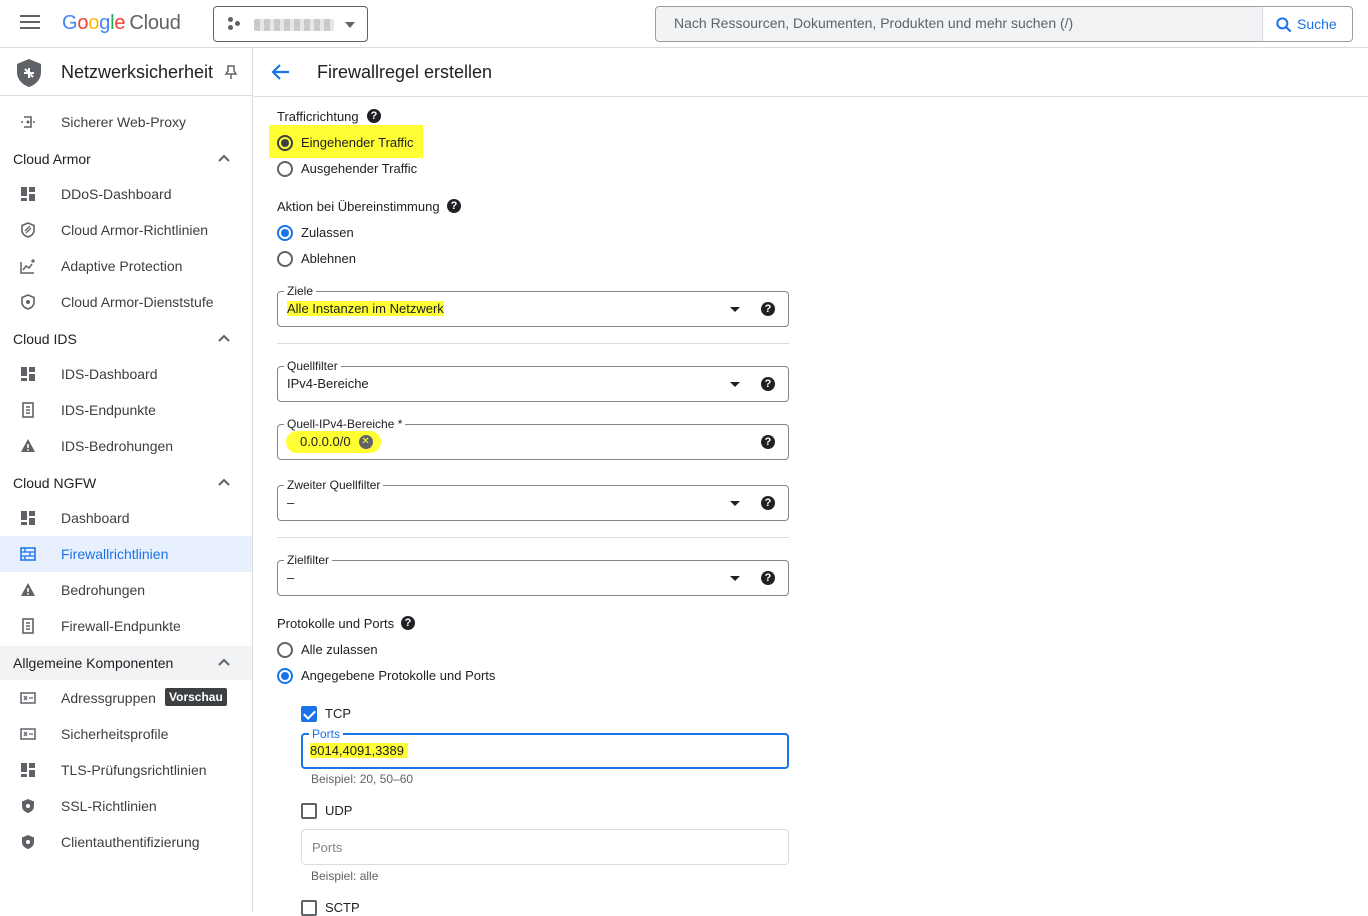 The height and width of the screenshot is (916, 1368). I want to click on section-label: Cloud IDS, so click(45, 339).